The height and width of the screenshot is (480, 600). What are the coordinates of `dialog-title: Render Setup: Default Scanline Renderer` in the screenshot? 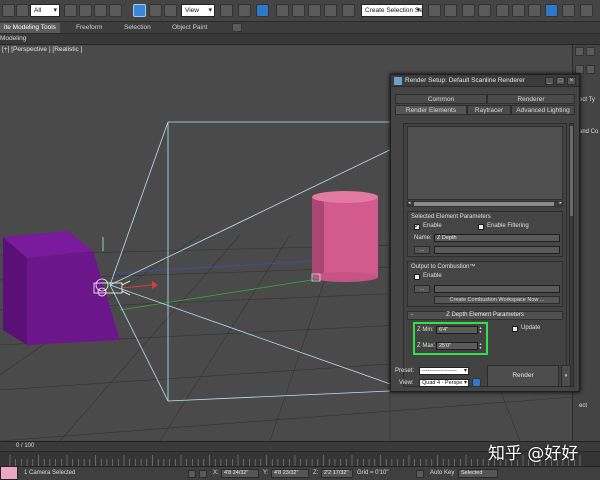 It's located at (465, 80).